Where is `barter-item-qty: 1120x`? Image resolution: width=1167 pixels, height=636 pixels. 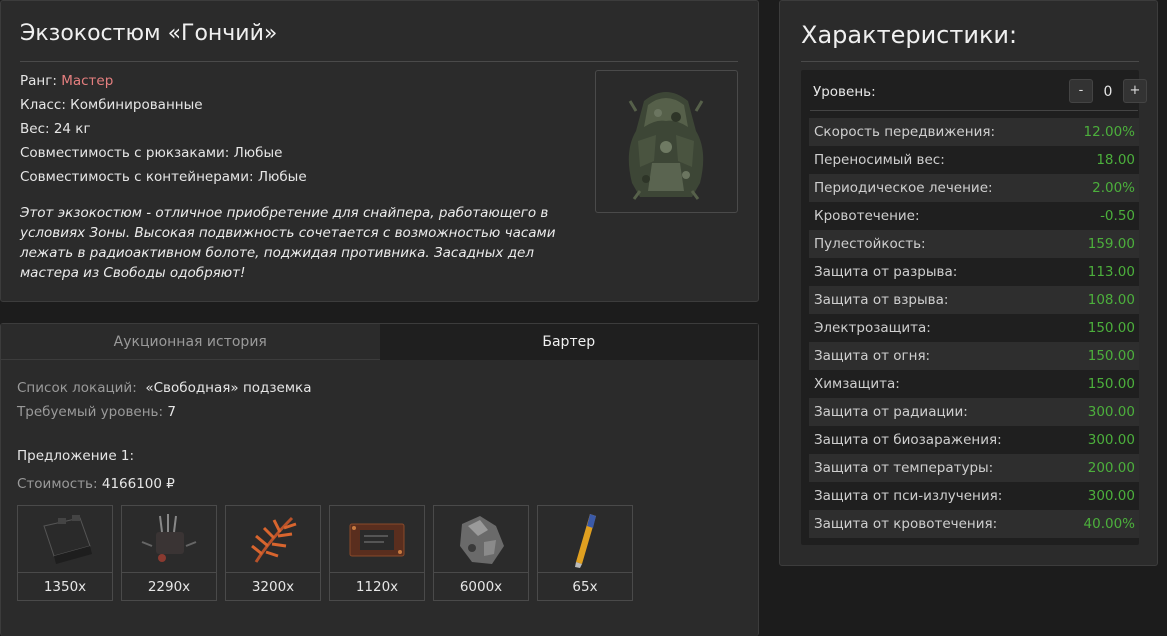 barter-item-qty: 1120x is located at coordinates (377, 586).